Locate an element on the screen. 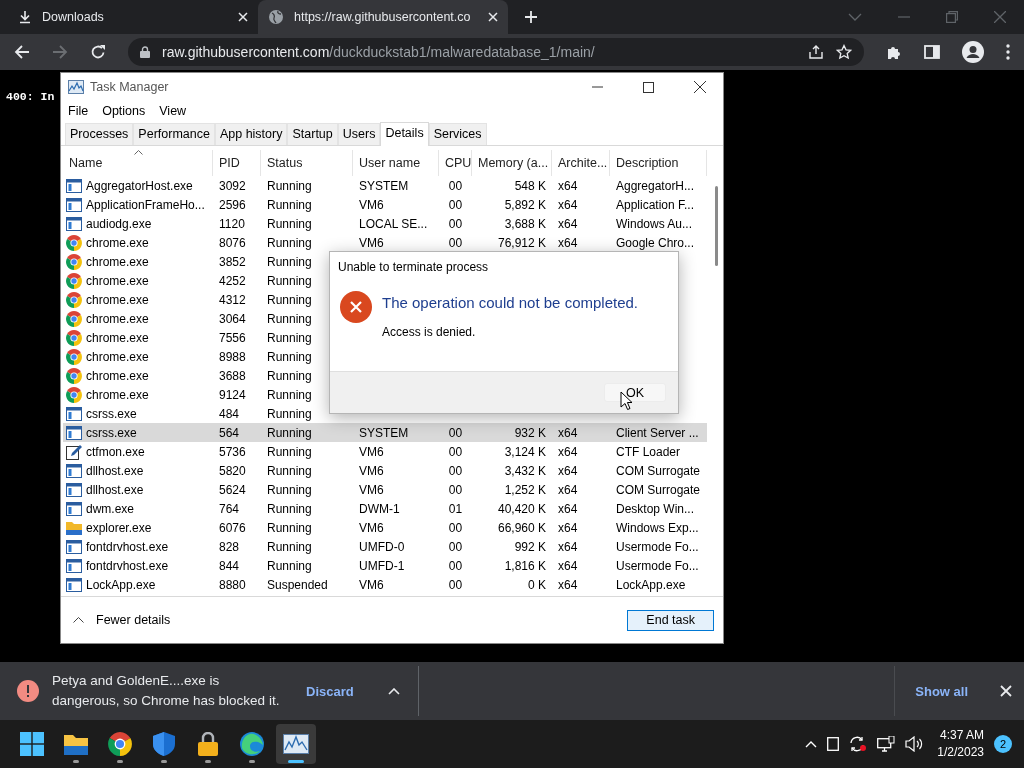 The image size is (1024, 768). table-cell: 1,252 K is located at coordinates (525, 489).